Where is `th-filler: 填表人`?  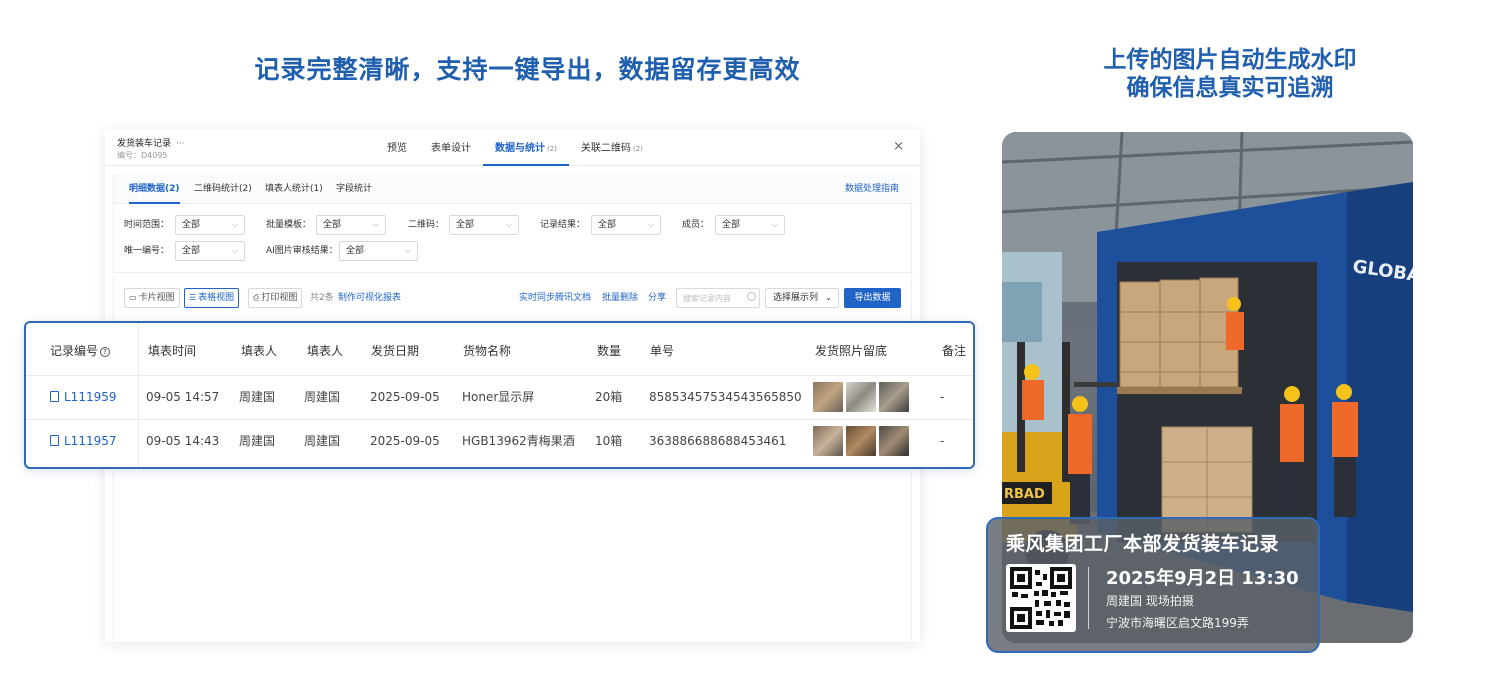 th-filler: 填表人 is located at coordinates (259, 351).